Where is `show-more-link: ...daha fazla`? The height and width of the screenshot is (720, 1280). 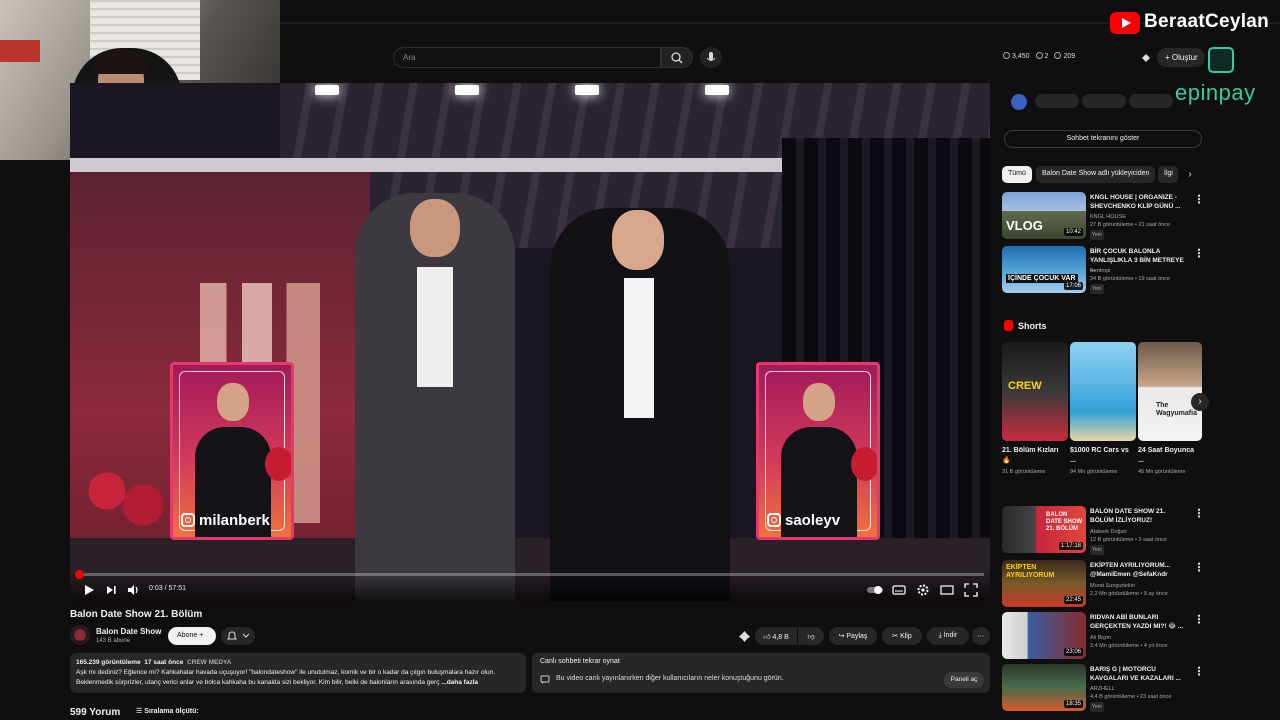 show-more-link: ...daha fazla is located at coordinates (459, 682).